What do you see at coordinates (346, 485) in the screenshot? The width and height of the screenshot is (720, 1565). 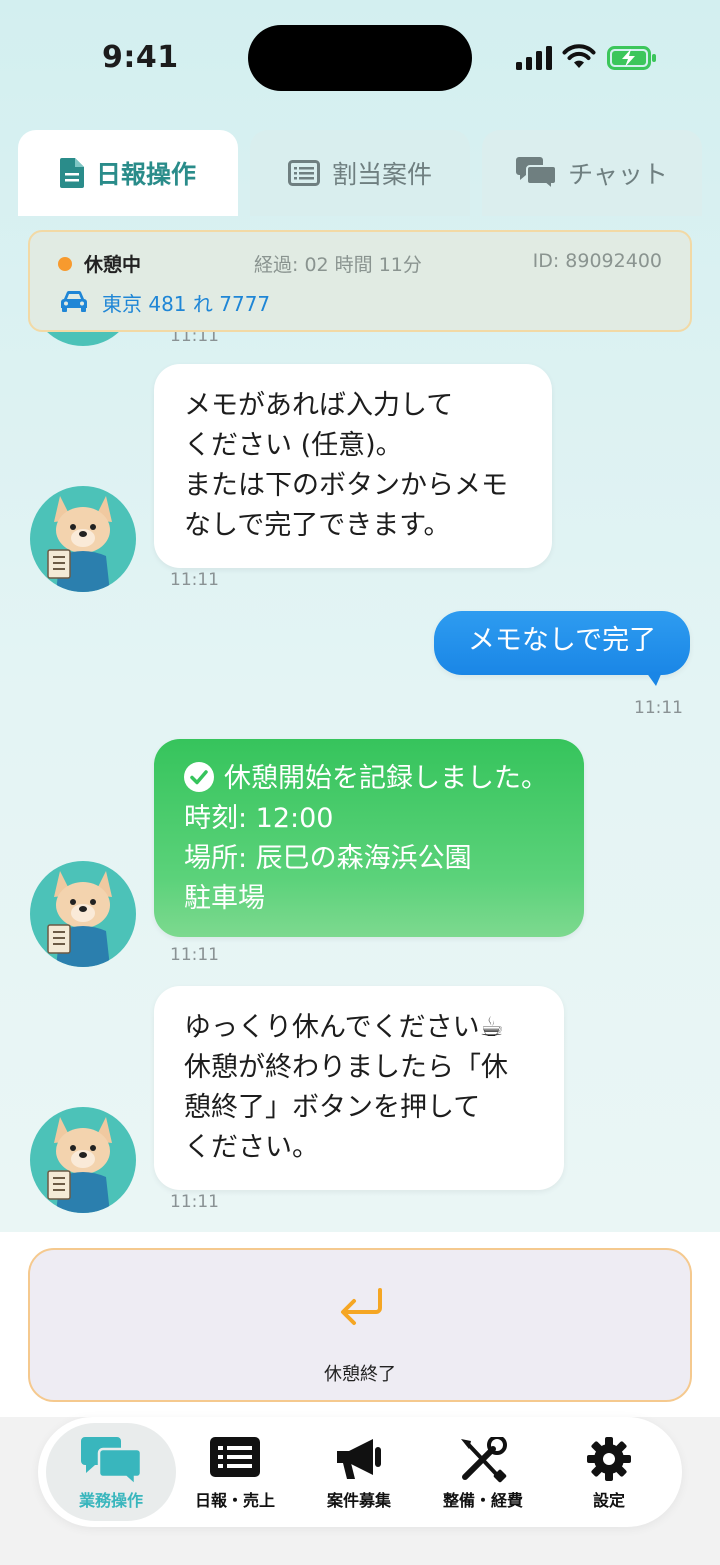 I see `message-line: または下のボタンからメモ` at bounding box center [346, 485].